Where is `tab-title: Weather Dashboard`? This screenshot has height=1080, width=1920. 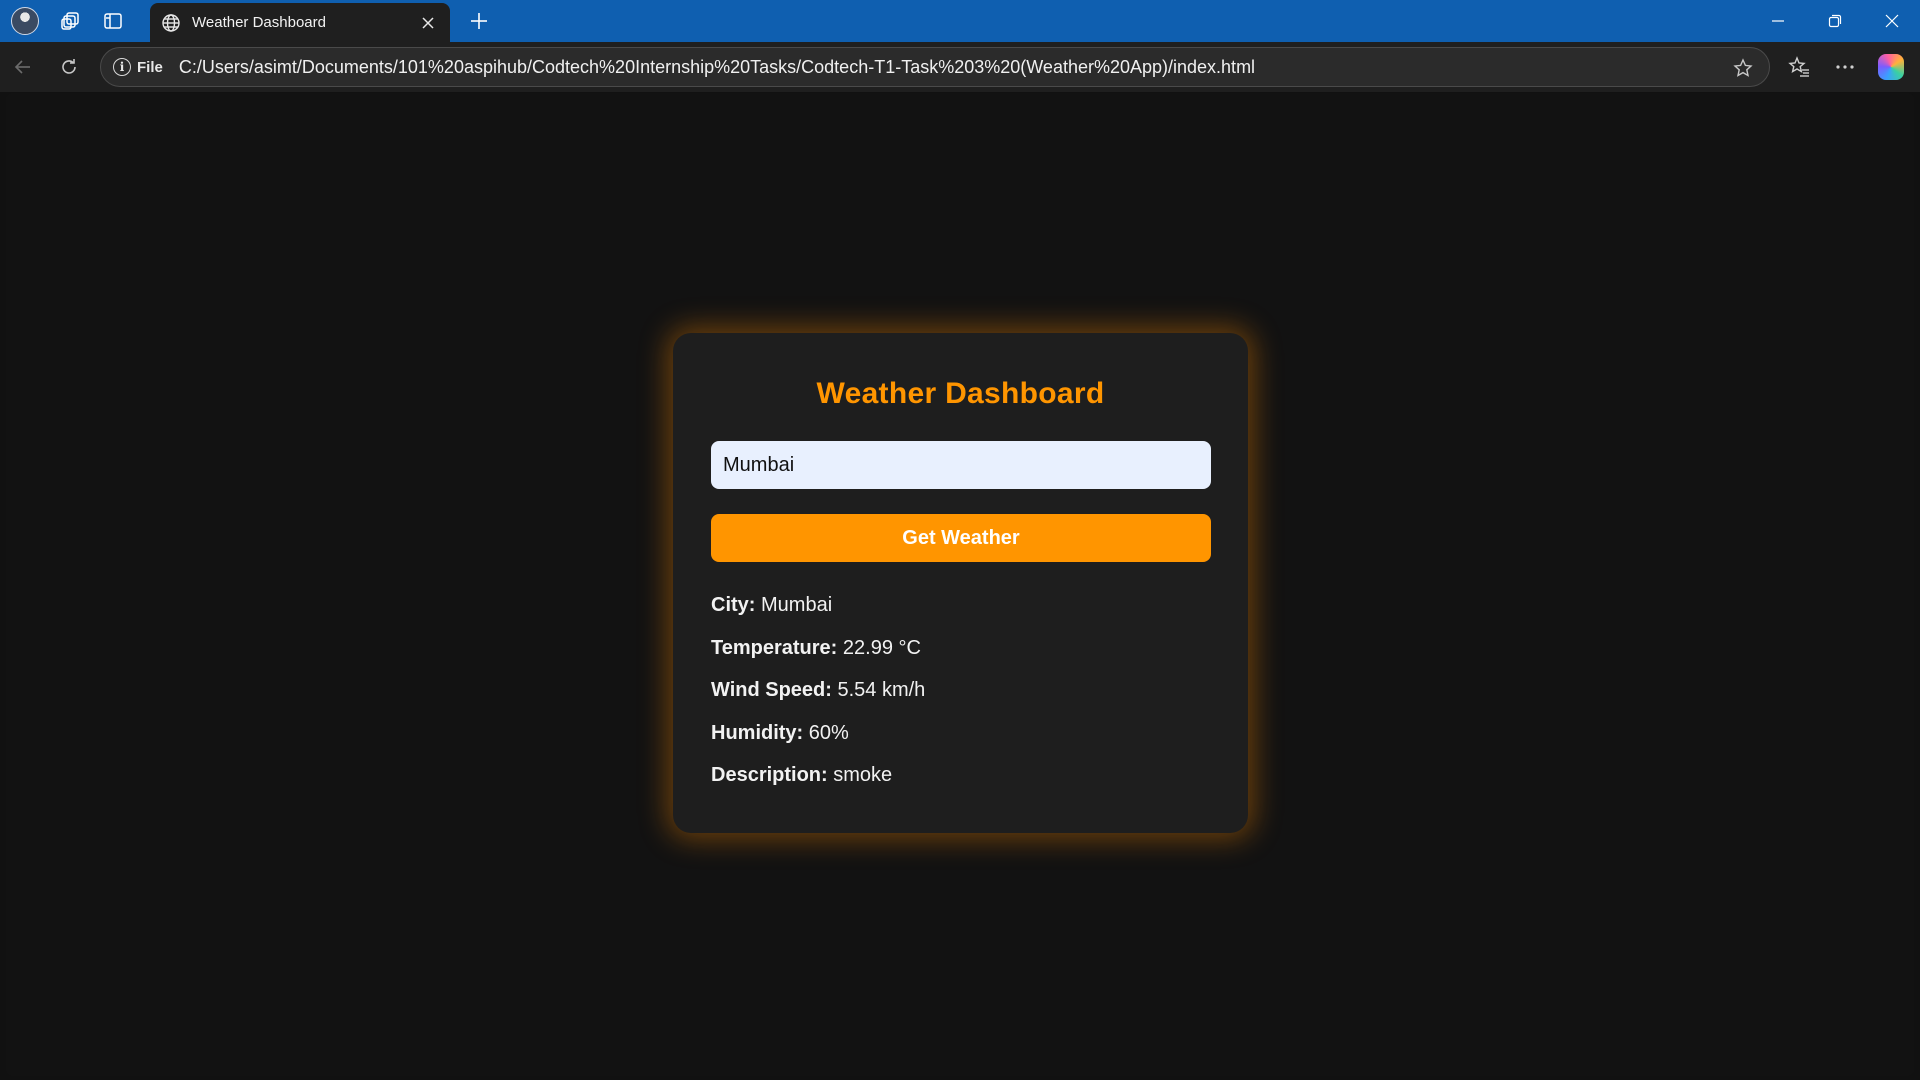 tab-title: Weather Dashboard is located at coordinates (259, 22).